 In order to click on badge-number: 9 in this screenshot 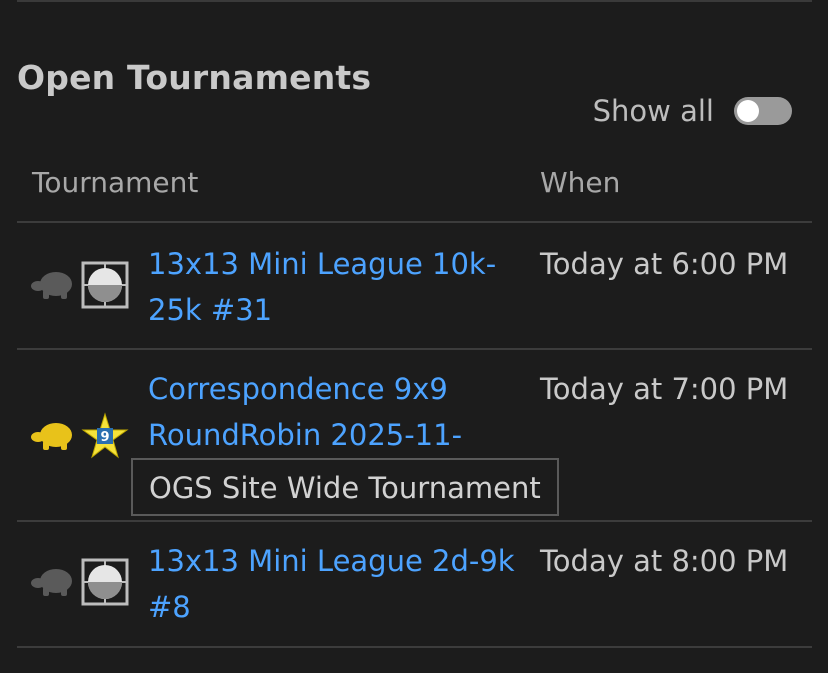, I will do `click(104, 437)`.